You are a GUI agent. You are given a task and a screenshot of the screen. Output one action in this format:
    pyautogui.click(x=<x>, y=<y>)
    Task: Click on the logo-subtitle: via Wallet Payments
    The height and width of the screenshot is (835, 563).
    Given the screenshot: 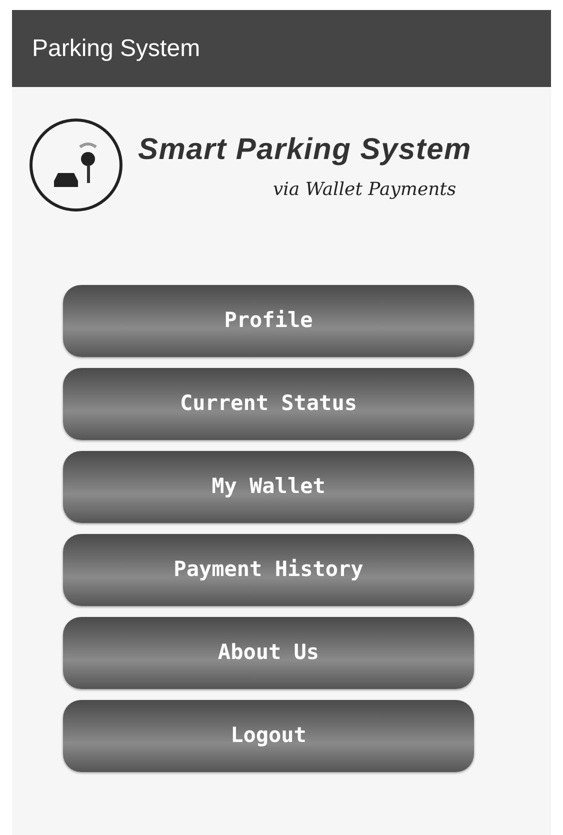 What is the action you would take?
    pyautogui.click(x=365, y=190)
    